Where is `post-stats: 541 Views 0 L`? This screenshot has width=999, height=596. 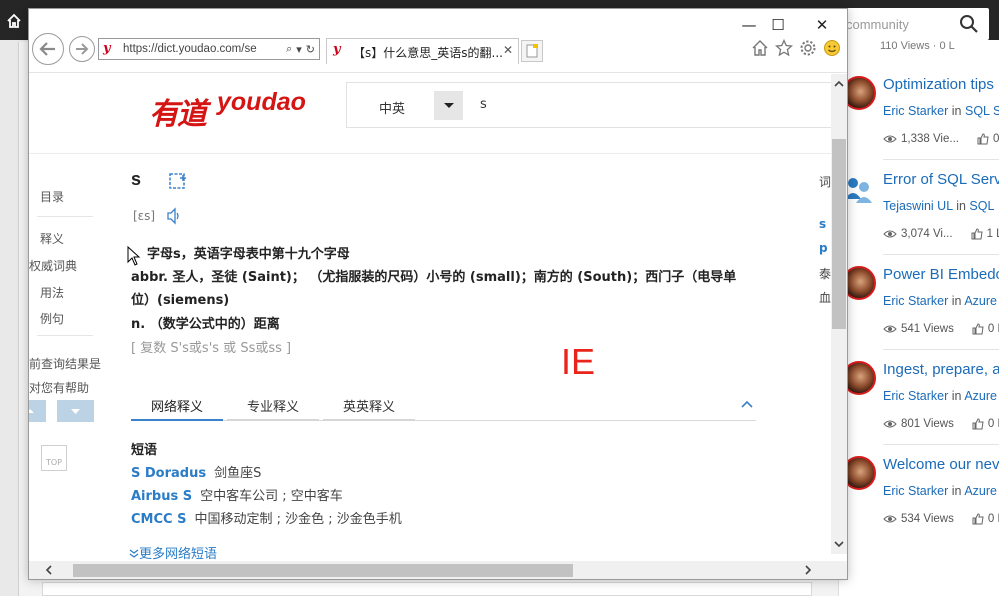 post-stats: 541 Views 0 L is located at coordinates (941, 329).